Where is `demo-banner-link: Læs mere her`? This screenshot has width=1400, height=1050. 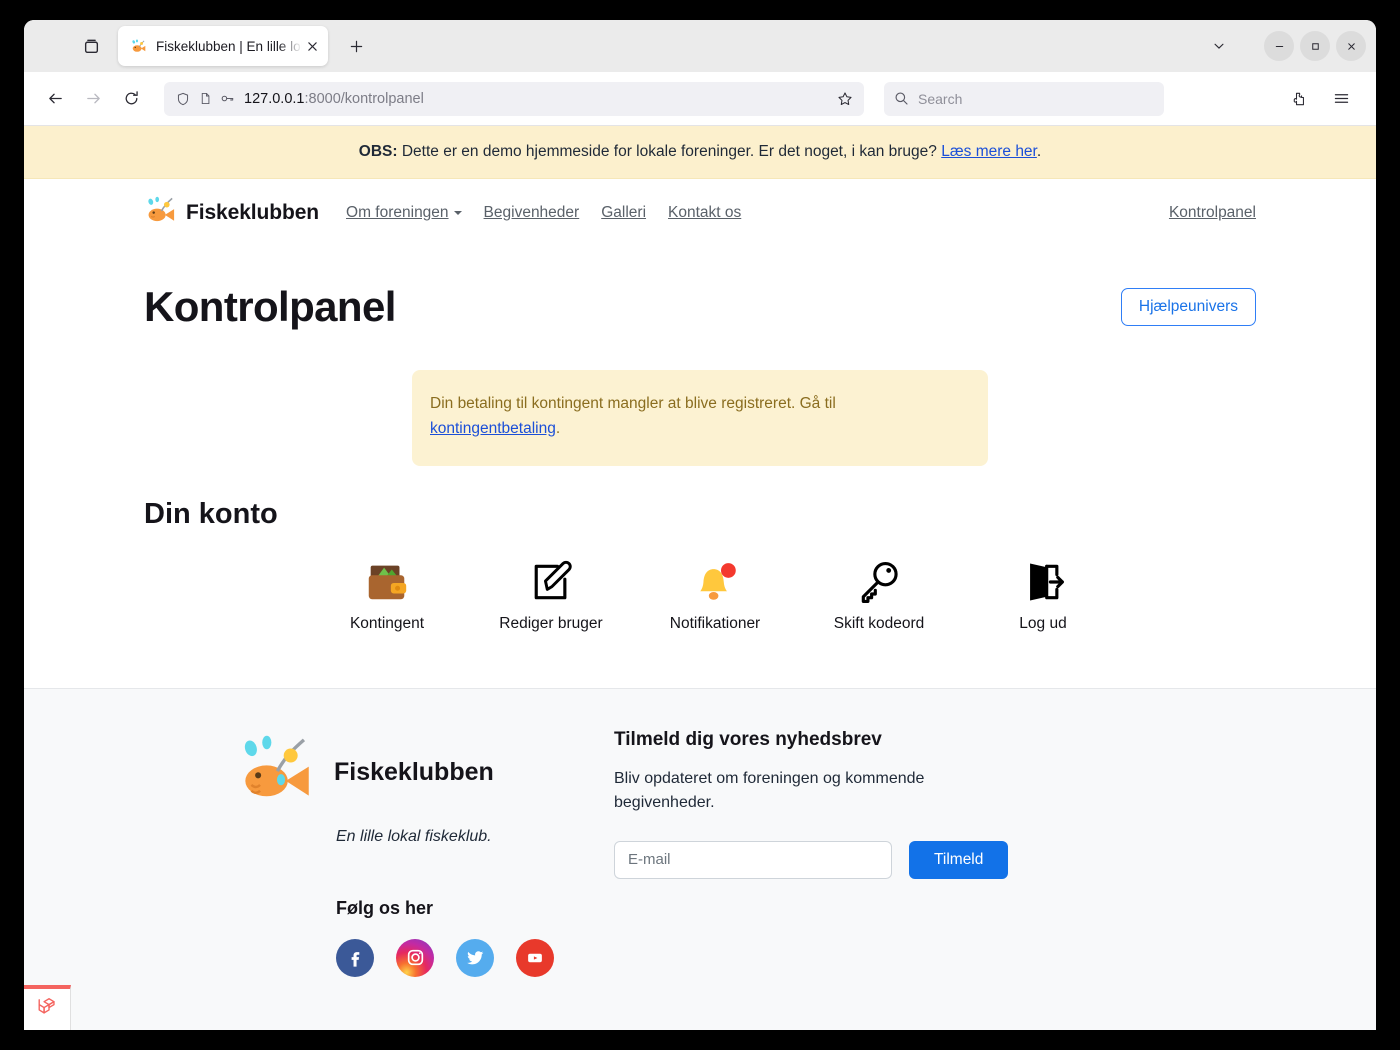
demo-banner-link: Læs mere her is located at coordinates (989, 151).